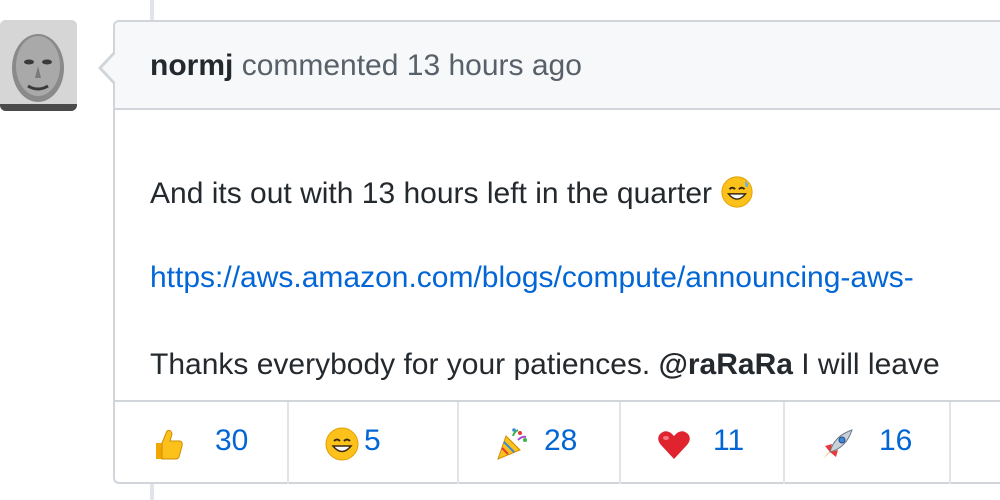 This screenshot has height=500, width=1000. What do you see at coordinates (975, 443) in the screenshot?
I see `reaction-add` at bounding box center [975, 443].